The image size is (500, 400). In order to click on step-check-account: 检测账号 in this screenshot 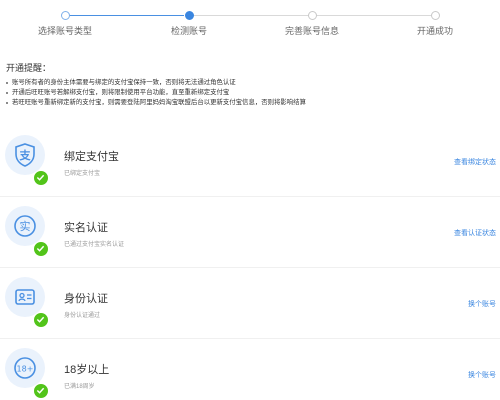, I will do `click(189, 23)`.